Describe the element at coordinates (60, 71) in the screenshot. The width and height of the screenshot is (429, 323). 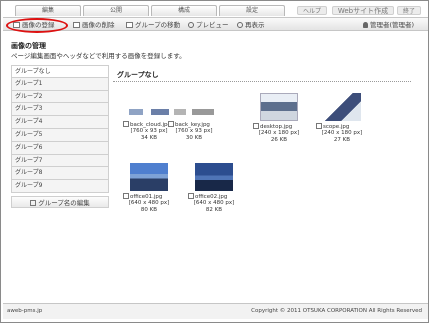
I see `sidebar-item-no-group: グループなし` at that location.